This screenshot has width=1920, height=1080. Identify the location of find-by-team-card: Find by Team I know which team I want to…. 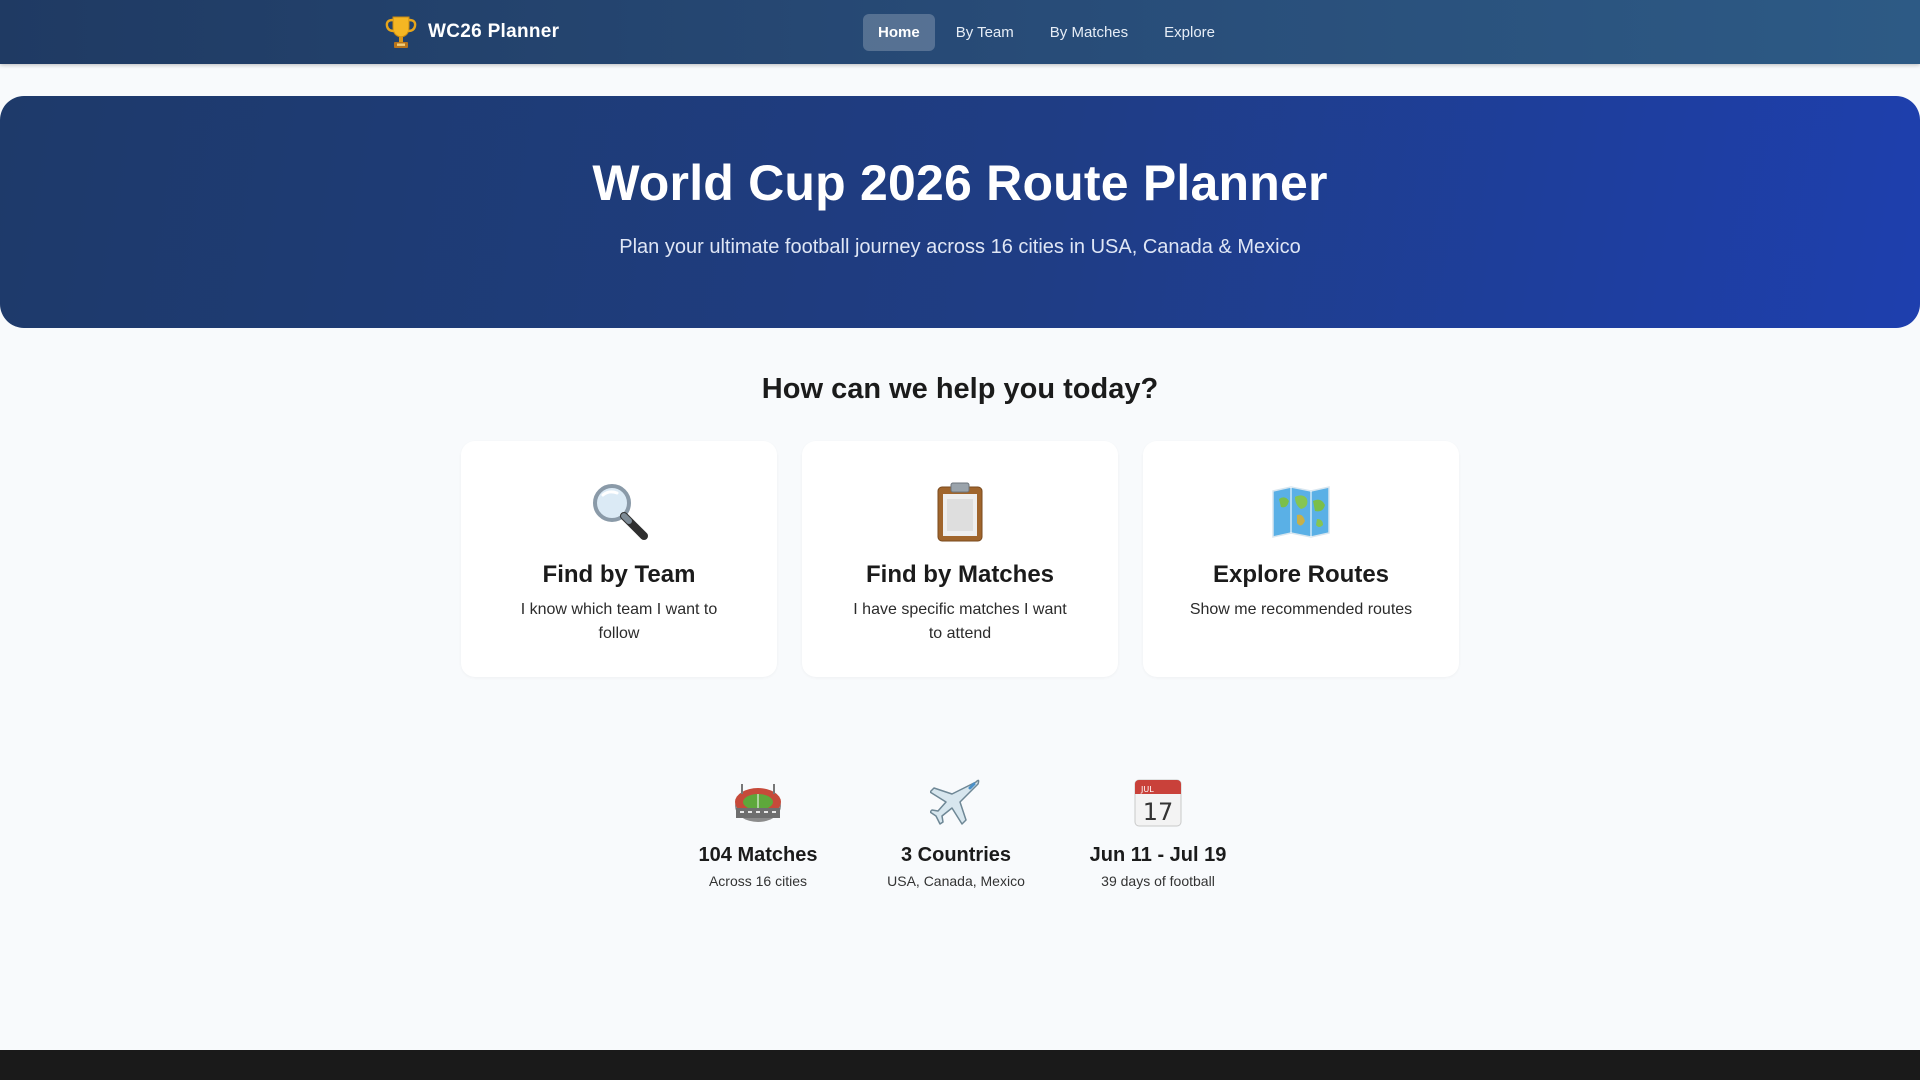
(619, 559).